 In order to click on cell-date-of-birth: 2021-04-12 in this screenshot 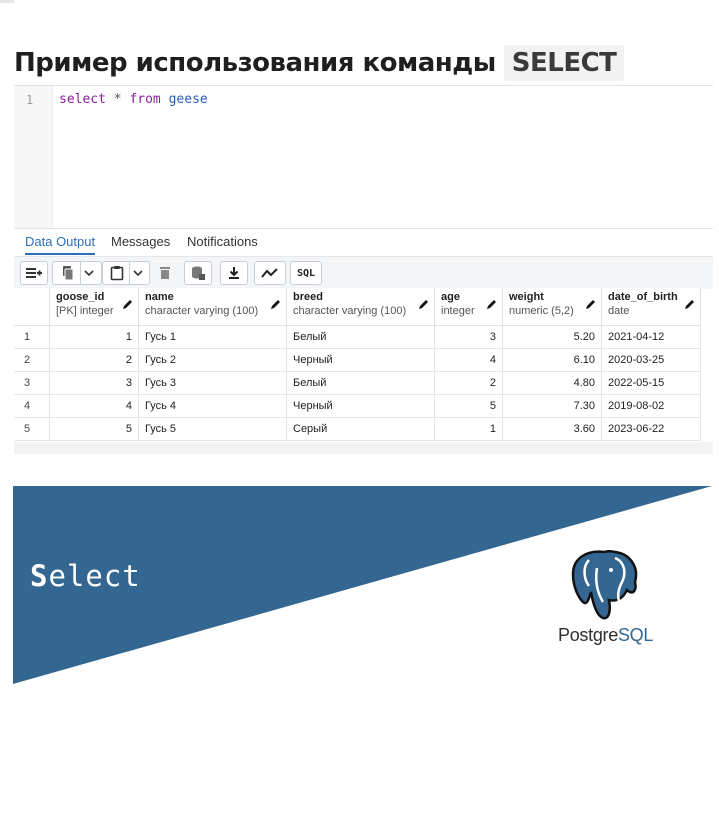, I will do `click(651, 337)`.